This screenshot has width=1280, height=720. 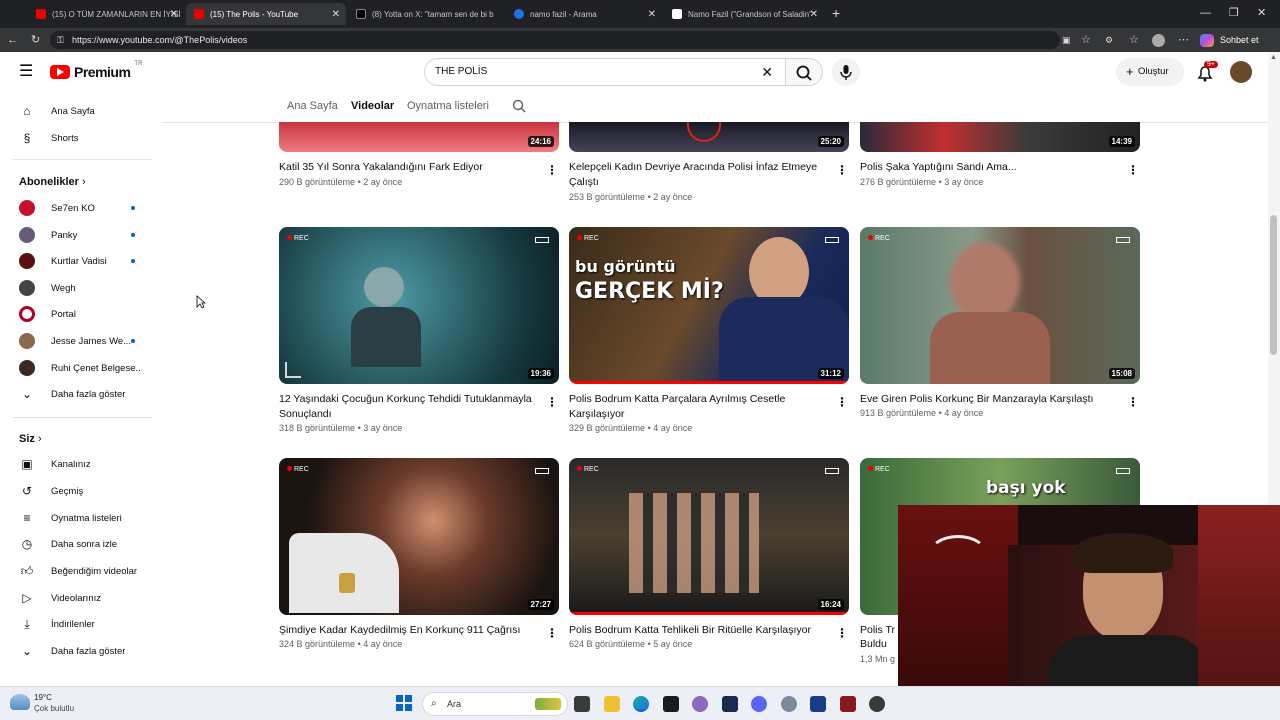 What do you see at coordinates (78, 571) in the screenshot?
I see `sidebar-item-liked-videos: 👍︎ Beğendiğim videolar` at bounding box center [78, 571].